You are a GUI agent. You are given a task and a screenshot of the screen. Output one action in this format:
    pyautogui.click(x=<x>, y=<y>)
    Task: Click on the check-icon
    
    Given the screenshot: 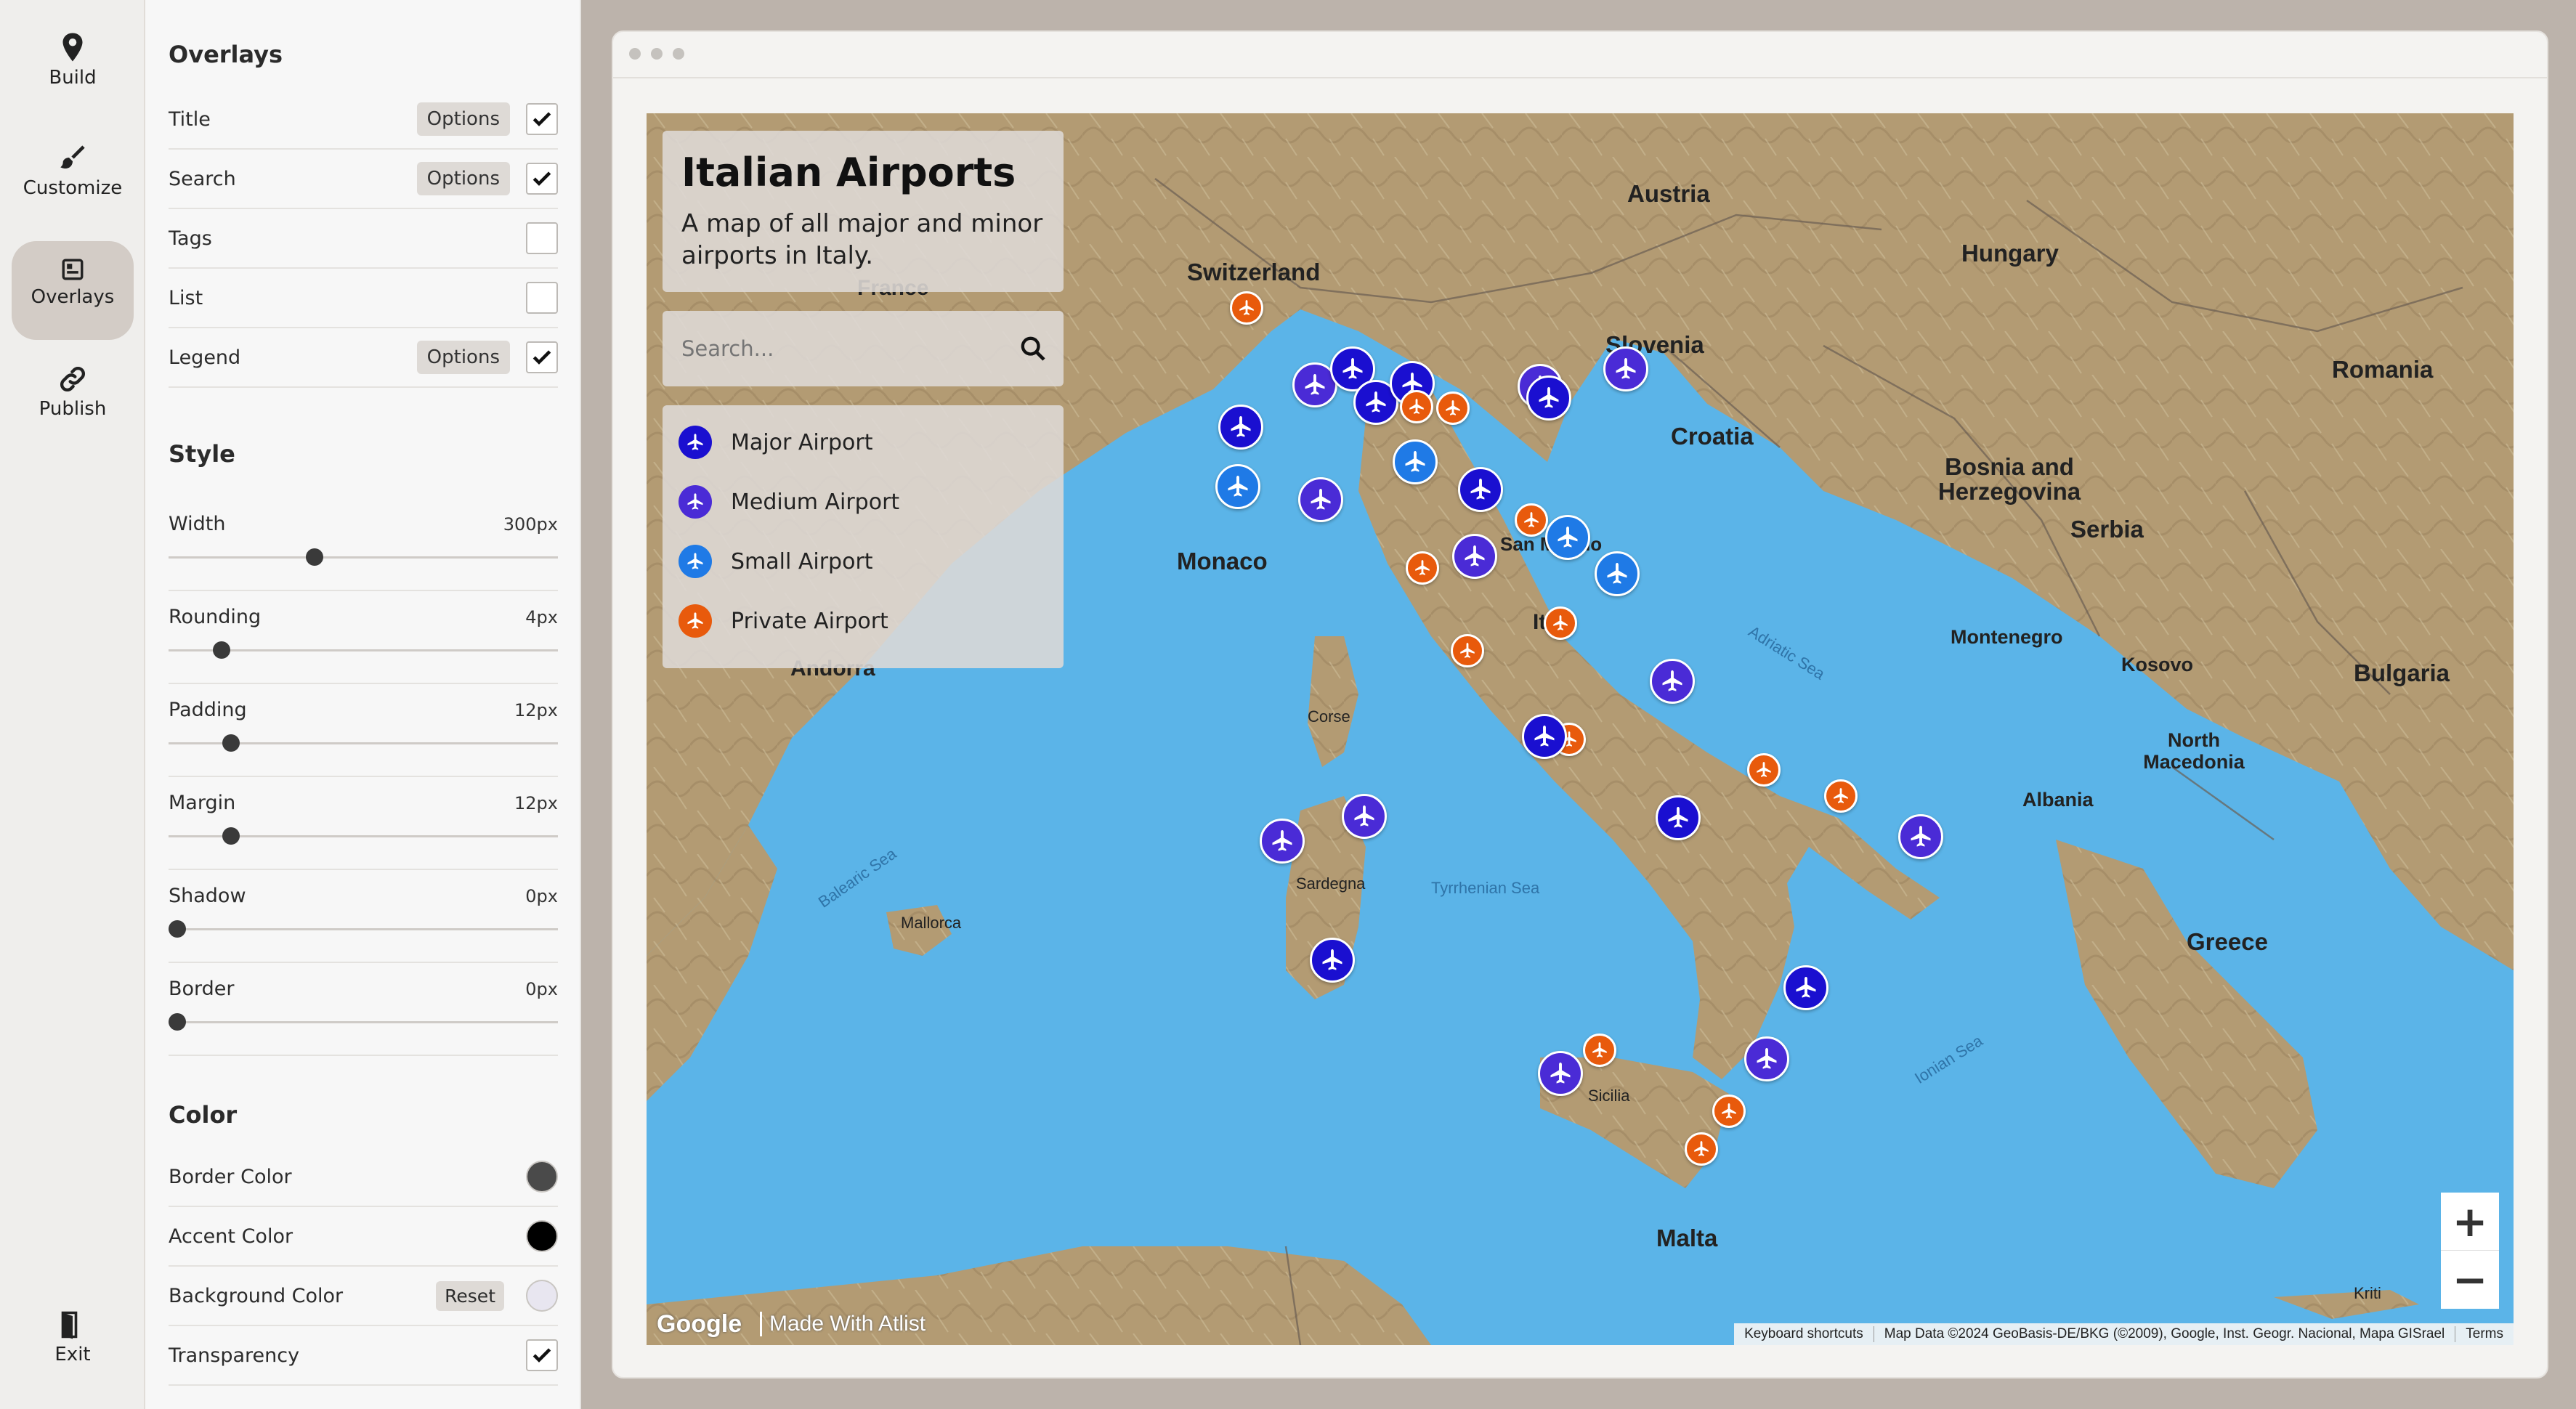 What is the action you would take?
    pyautogui.click(x=541, y=119)
    